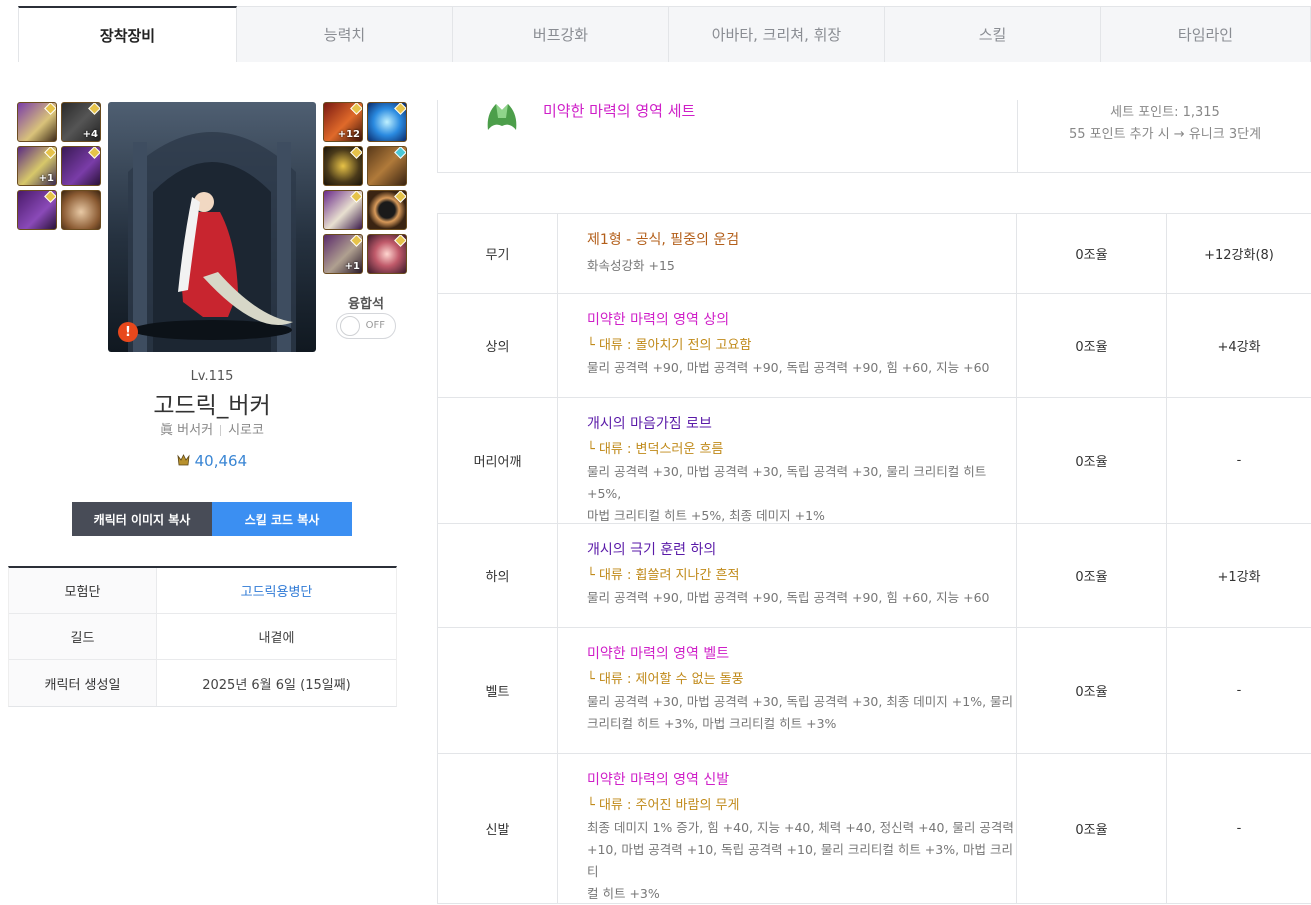 Image resolution: width=1311 pixels, height=905 pixels. Describe the element at coordinates (366, 304) in the screenshot. I see `fusion-label: 융합석` at that location.